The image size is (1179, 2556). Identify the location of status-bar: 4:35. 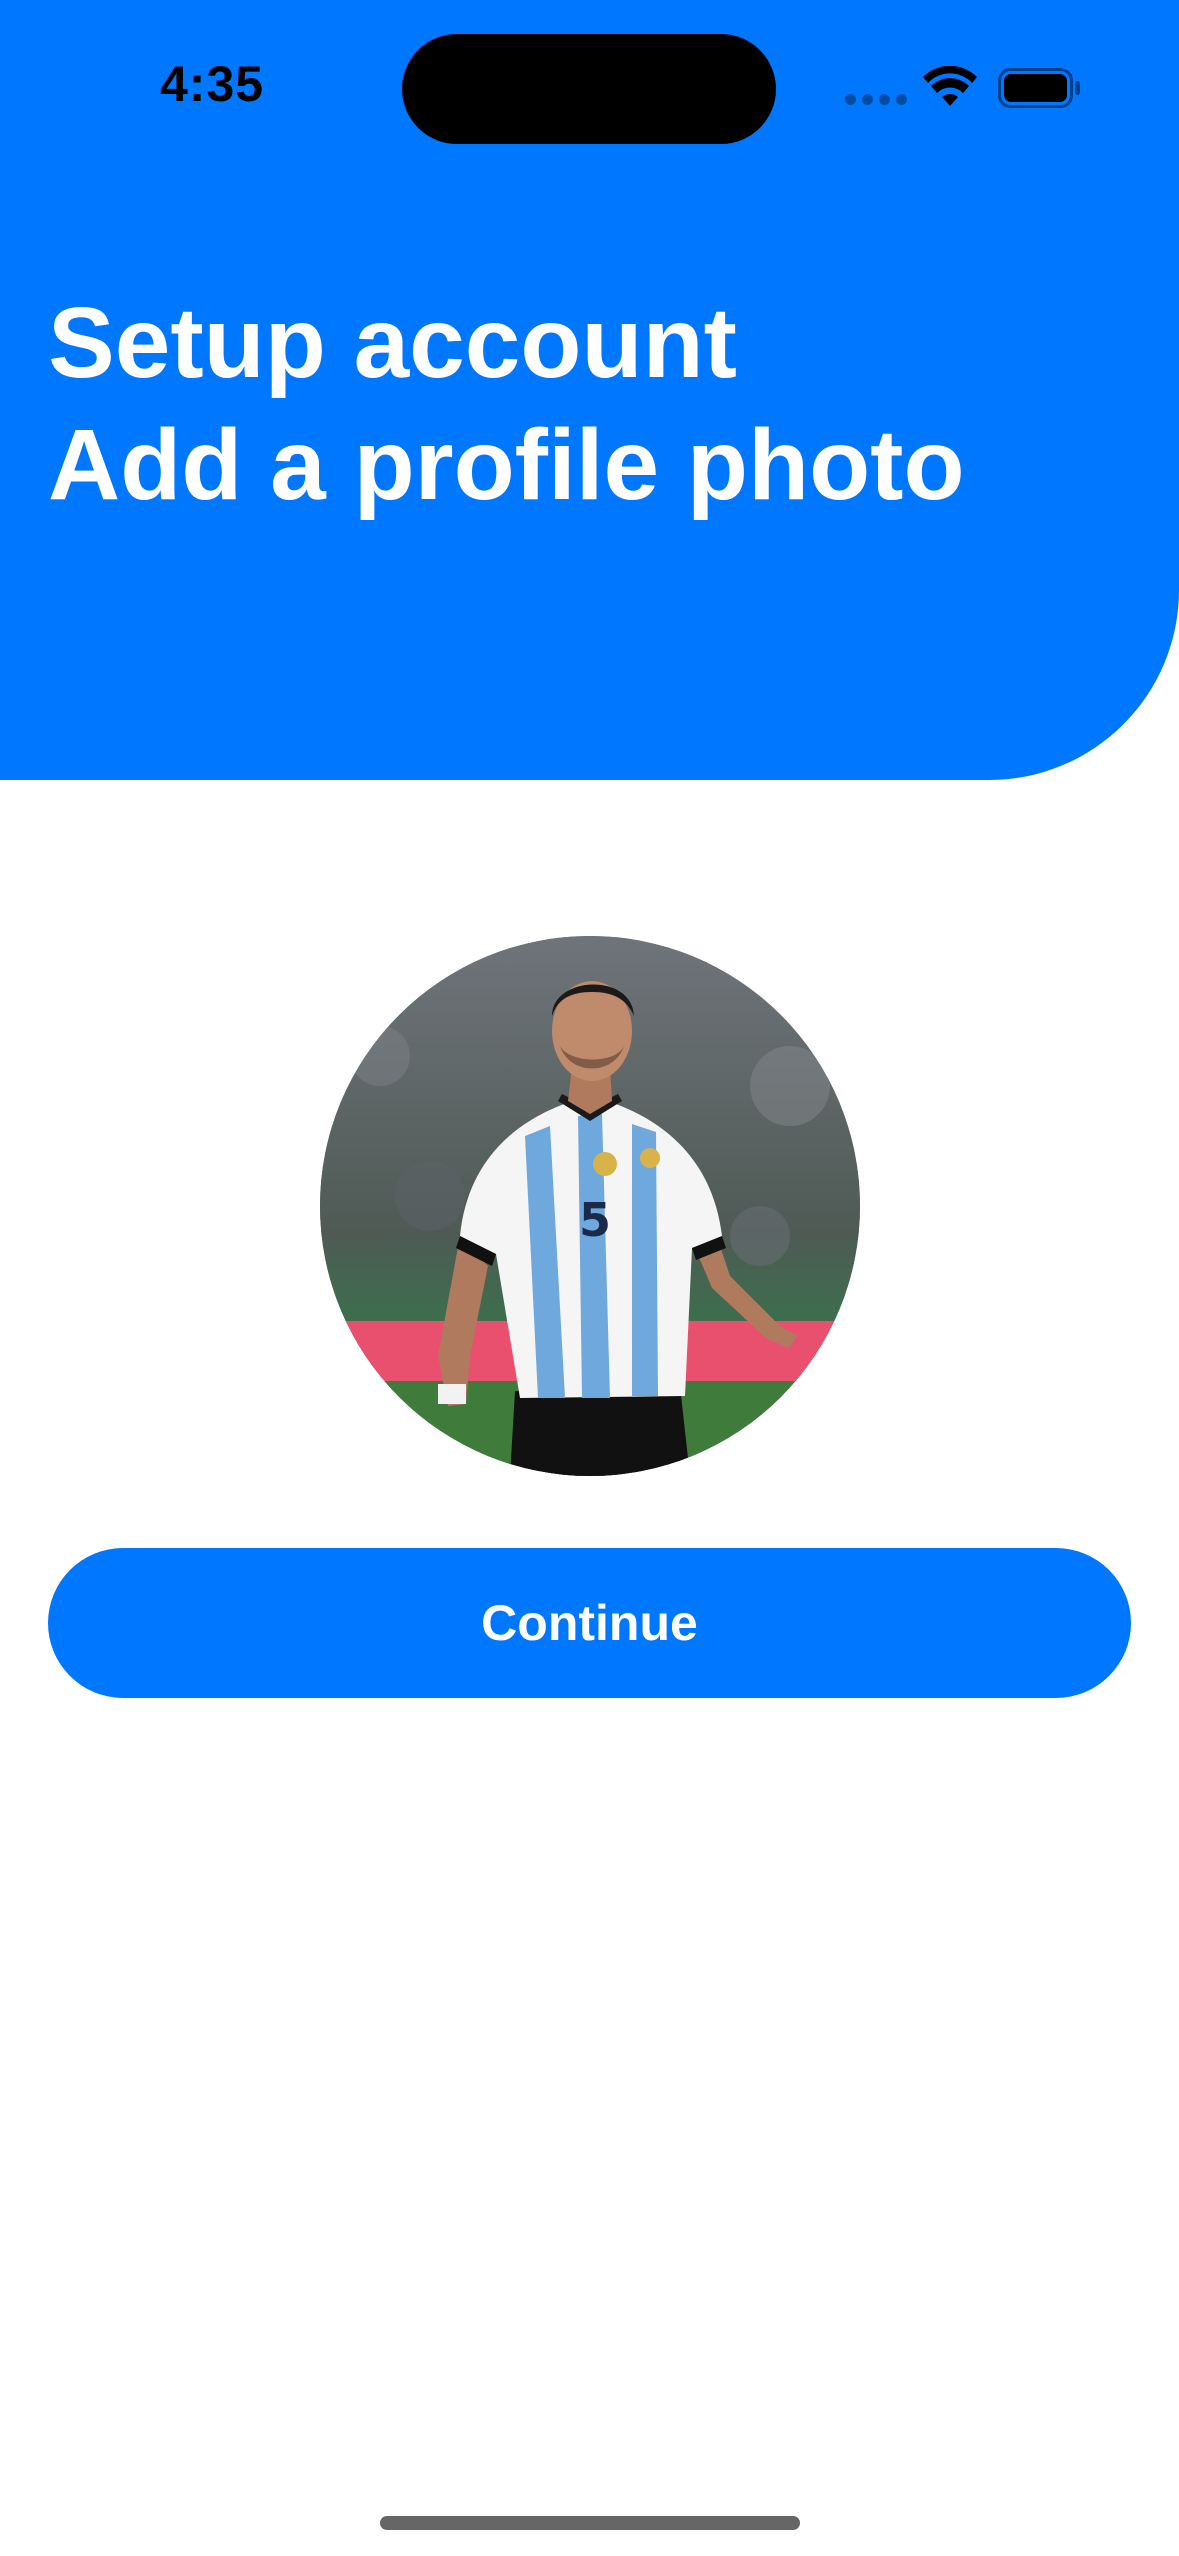
(589, 75).